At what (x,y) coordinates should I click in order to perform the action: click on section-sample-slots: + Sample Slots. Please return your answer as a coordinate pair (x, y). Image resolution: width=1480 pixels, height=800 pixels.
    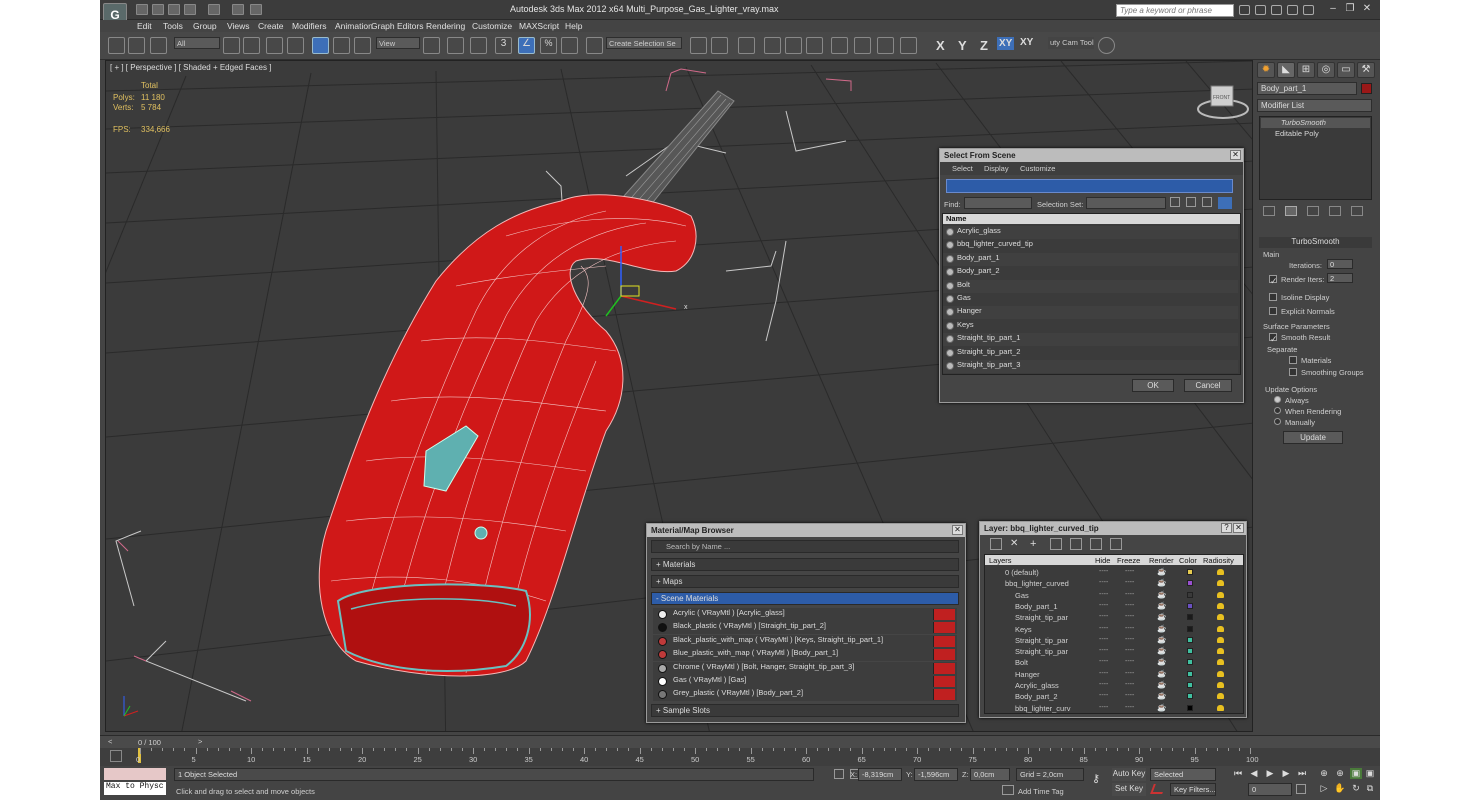
    Looking at the image, I should click on (805, 710).